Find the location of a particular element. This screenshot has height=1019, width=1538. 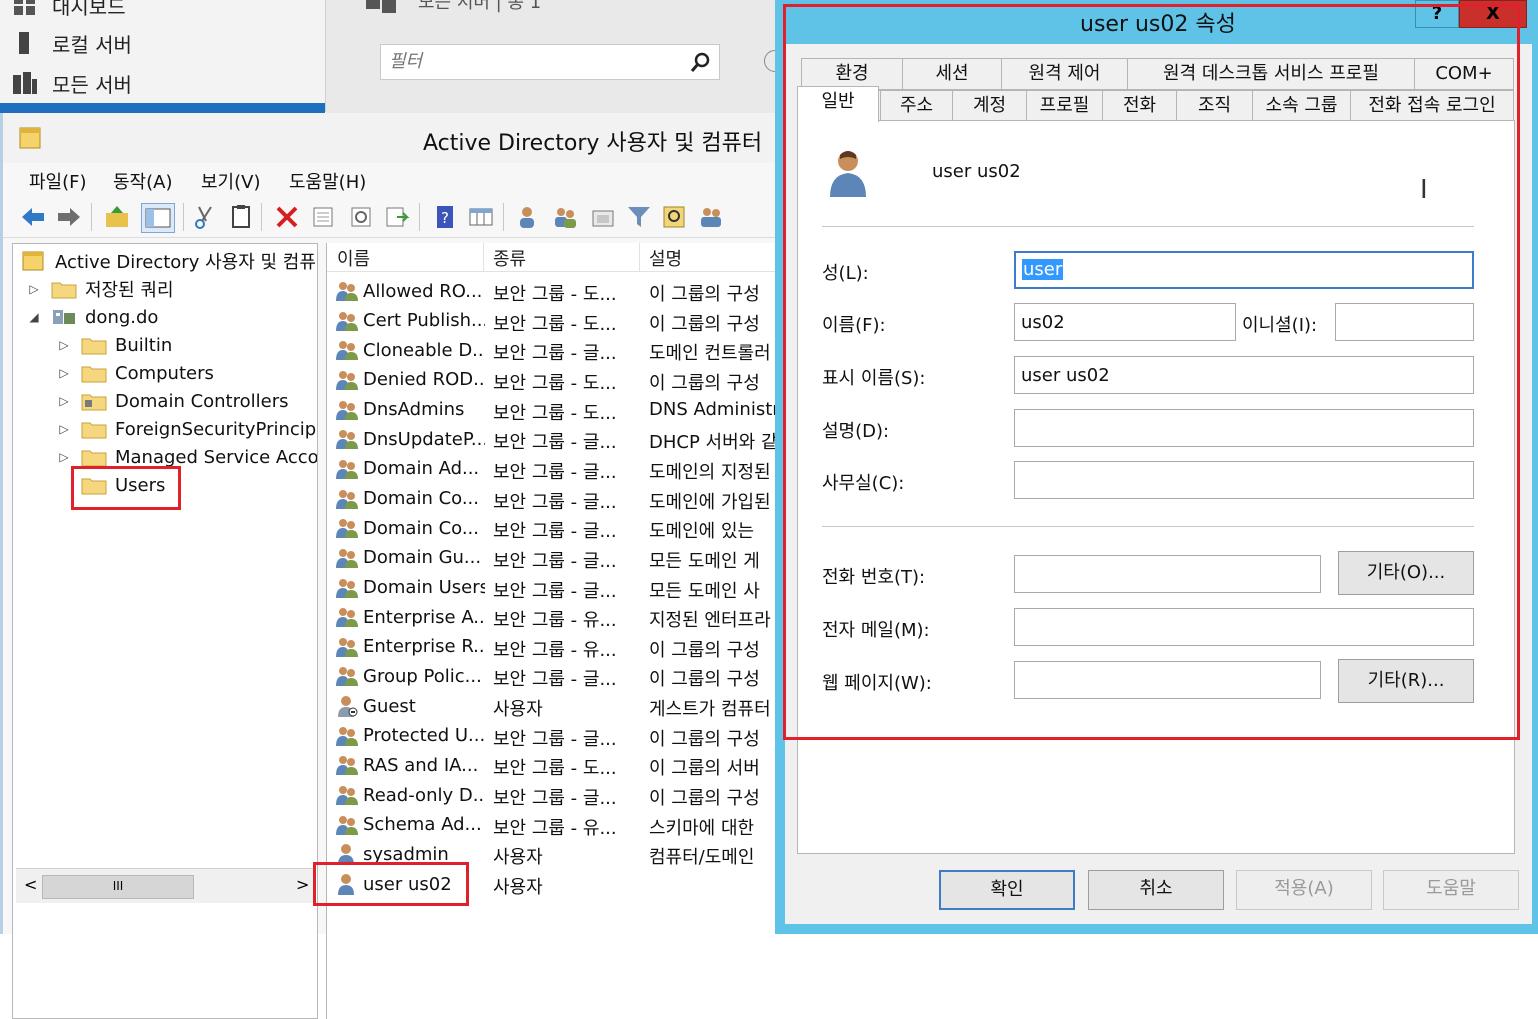

table-row: Domain Co... 보안 그룹 - 글... 도메인에 가입된 is located at coordinates (552, 499).